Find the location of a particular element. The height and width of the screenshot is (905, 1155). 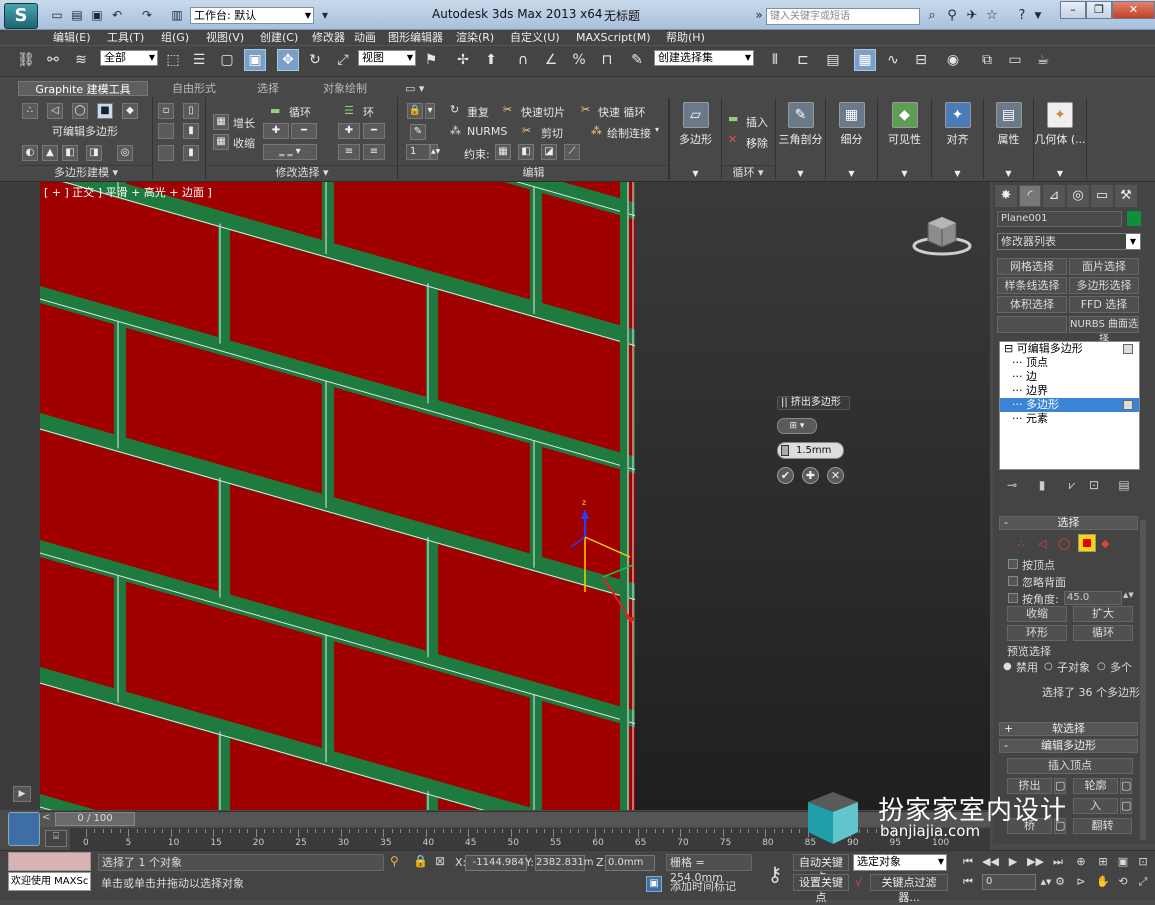

collapse-stack-icon: ◨ is located at coordinates (94, 153).